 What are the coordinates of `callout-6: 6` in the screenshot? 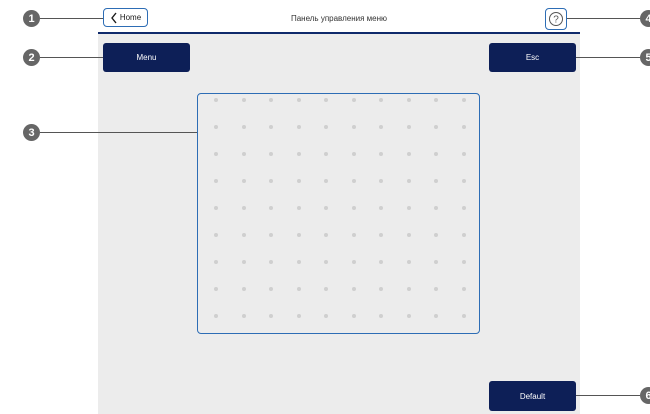 It's located at (645, 395).